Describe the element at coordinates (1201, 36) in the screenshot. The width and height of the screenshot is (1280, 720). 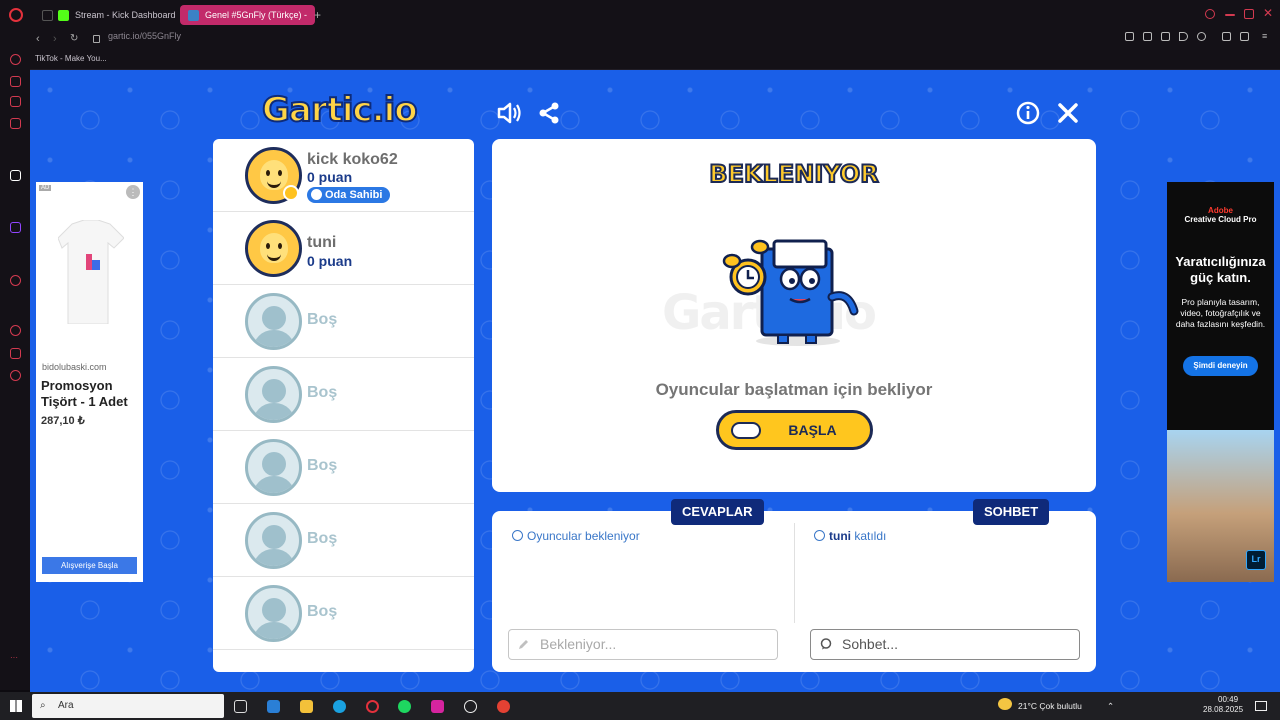
I see `heart-icon` at that location.